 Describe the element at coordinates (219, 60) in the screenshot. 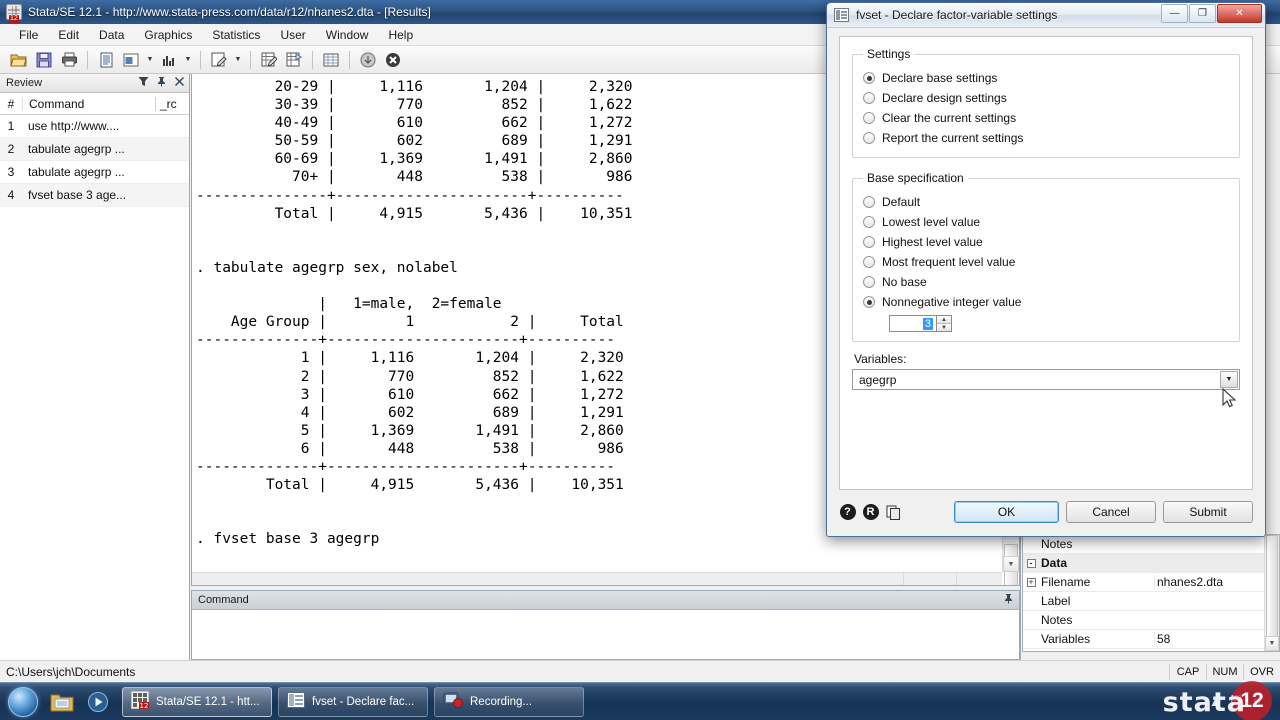

I see `do-editor-icon` at that location.